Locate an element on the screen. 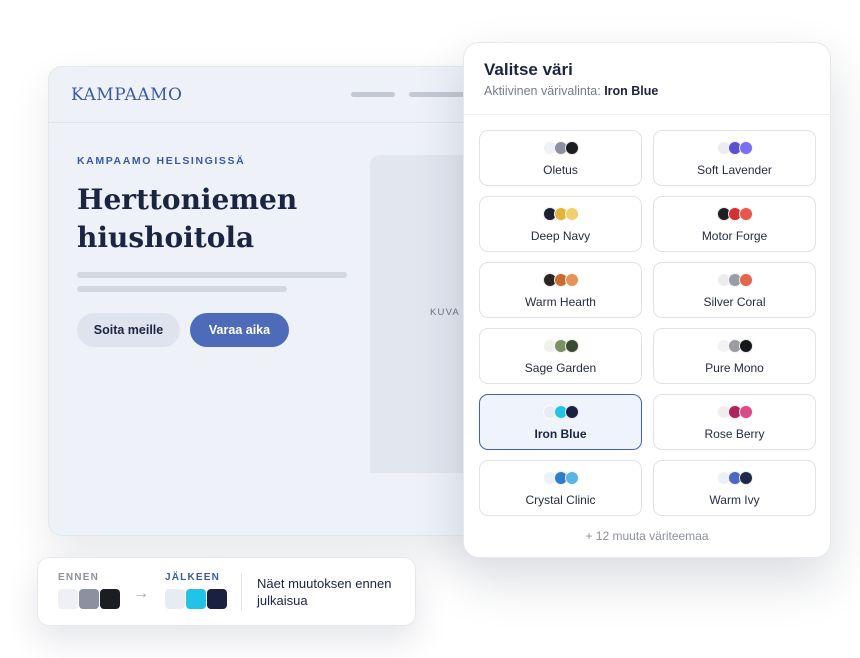 This screenshot has width=860, height=658. picker-title: Valitse väri is located at coordinates (528, 69).